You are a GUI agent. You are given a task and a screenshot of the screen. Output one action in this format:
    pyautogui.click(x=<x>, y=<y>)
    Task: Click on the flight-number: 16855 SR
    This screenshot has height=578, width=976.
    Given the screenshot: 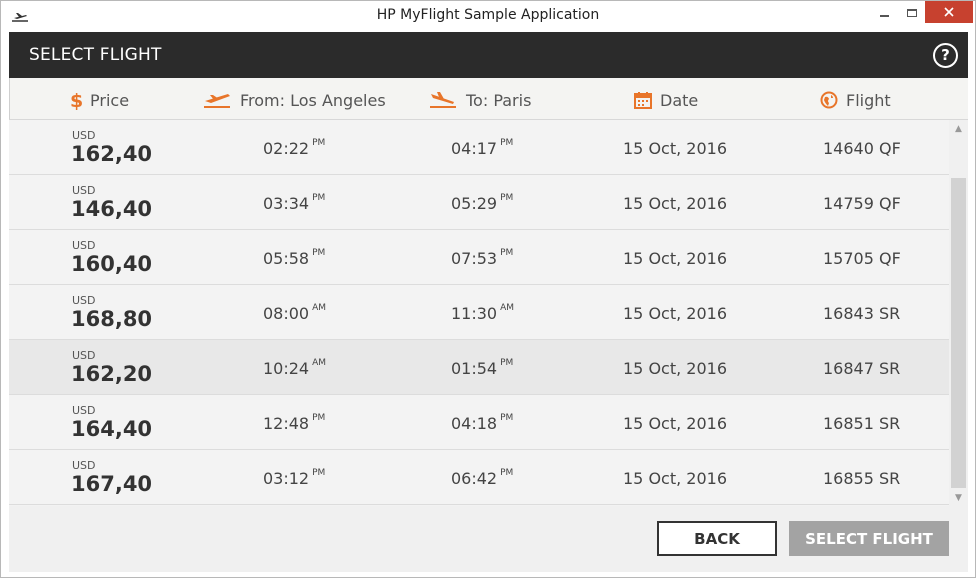 What is the action you would take?
    pyautogui.click(x=862, y=478)
    